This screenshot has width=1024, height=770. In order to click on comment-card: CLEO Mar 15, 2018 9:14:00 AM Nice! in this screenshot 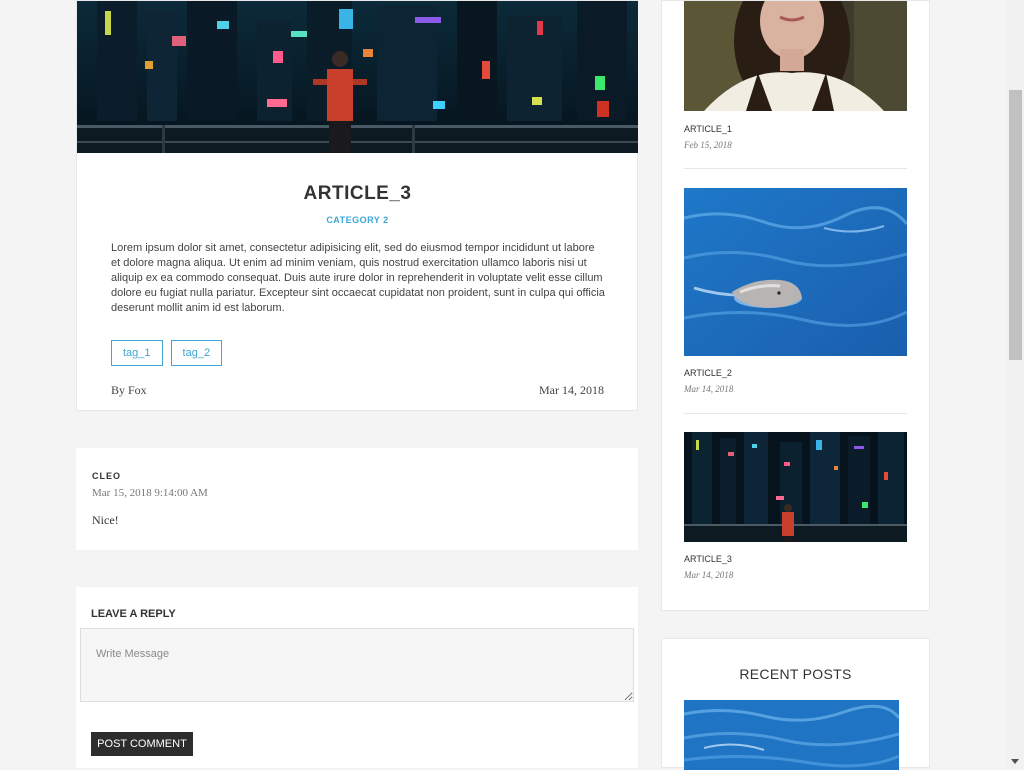, I will do `click(357, 499)`.